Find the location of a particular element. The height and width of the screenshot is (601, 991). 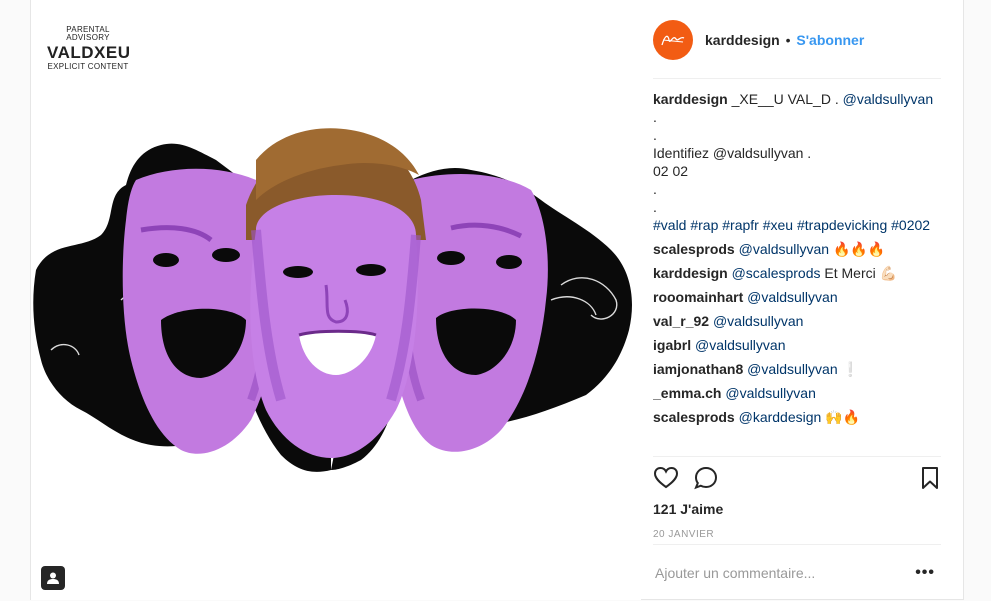

comment-text: 🔥🔥🔥 is located at coordinates (857, 249).